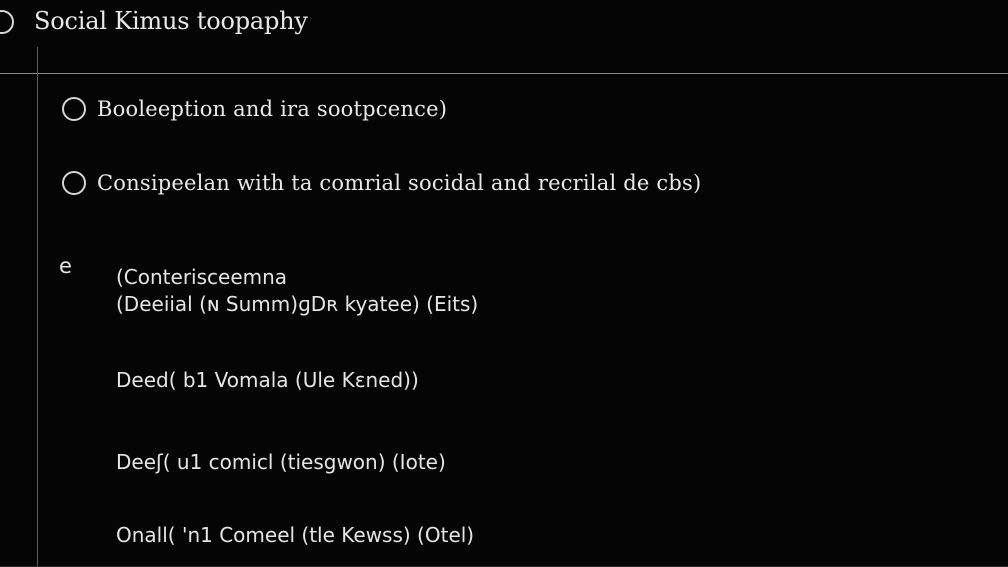  I want to click on section-marker: e, so click(65, 266).